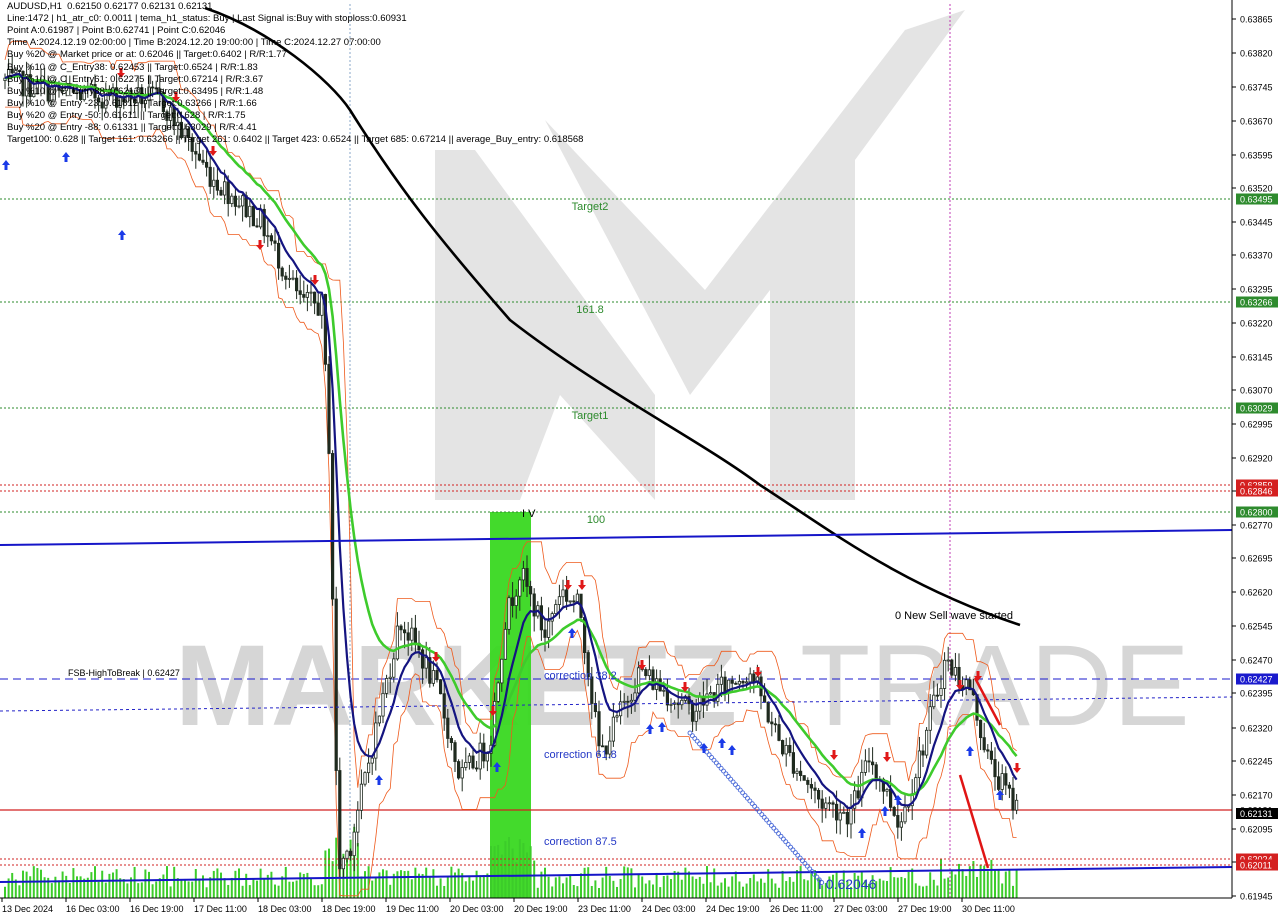  Describe the element at coordinates (733, 909) in the screenshot. I see `time-label: 24 Dec 19:00` at that location.